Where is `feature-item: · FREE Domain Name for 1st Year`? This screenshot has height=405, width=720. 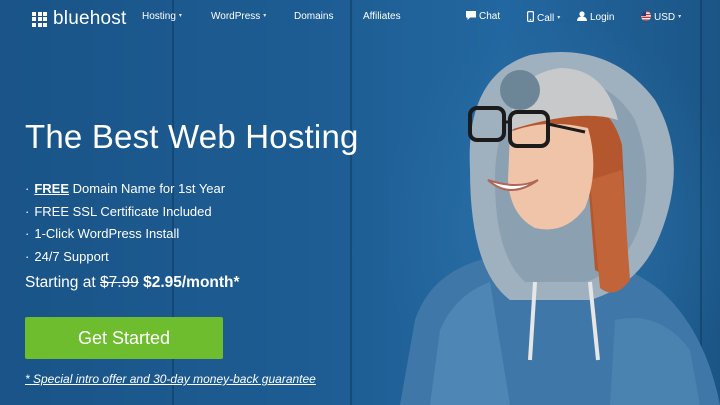
feature-item: · FREE Domain Name for 1st Year is located at coordinates (125, 189).